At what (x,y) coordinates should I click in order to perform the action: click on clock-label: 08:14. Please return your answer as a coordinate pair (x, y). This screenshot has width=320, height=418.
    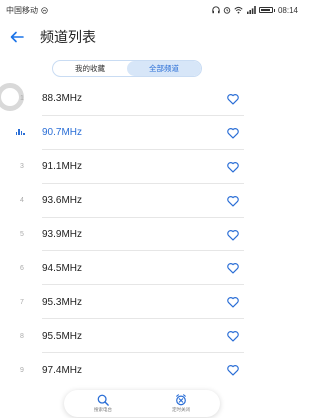
    Looking at the image, I should click on (287, 10).